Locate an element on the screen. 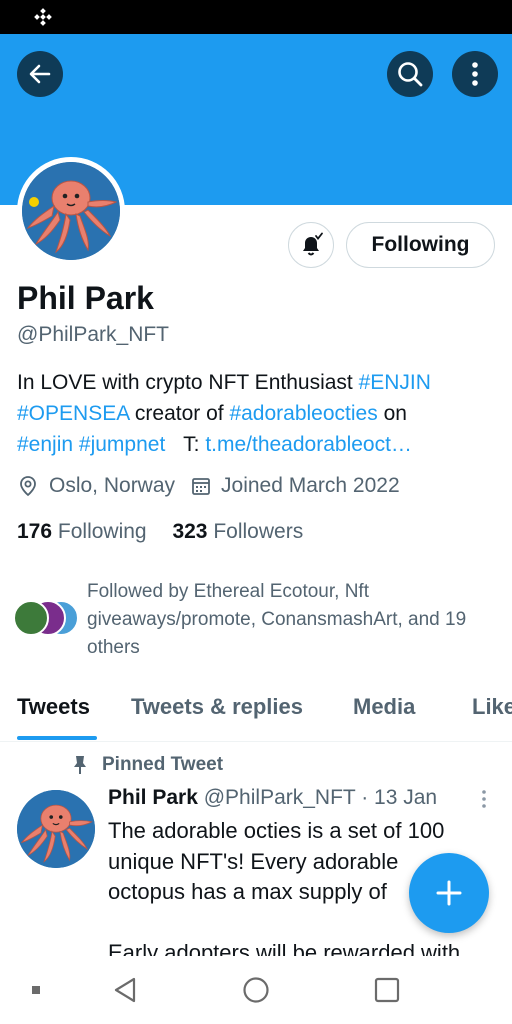 Image resolution: width=512 pixels, height=1024 pixels. status-bar is located at coordinates (256, 17).